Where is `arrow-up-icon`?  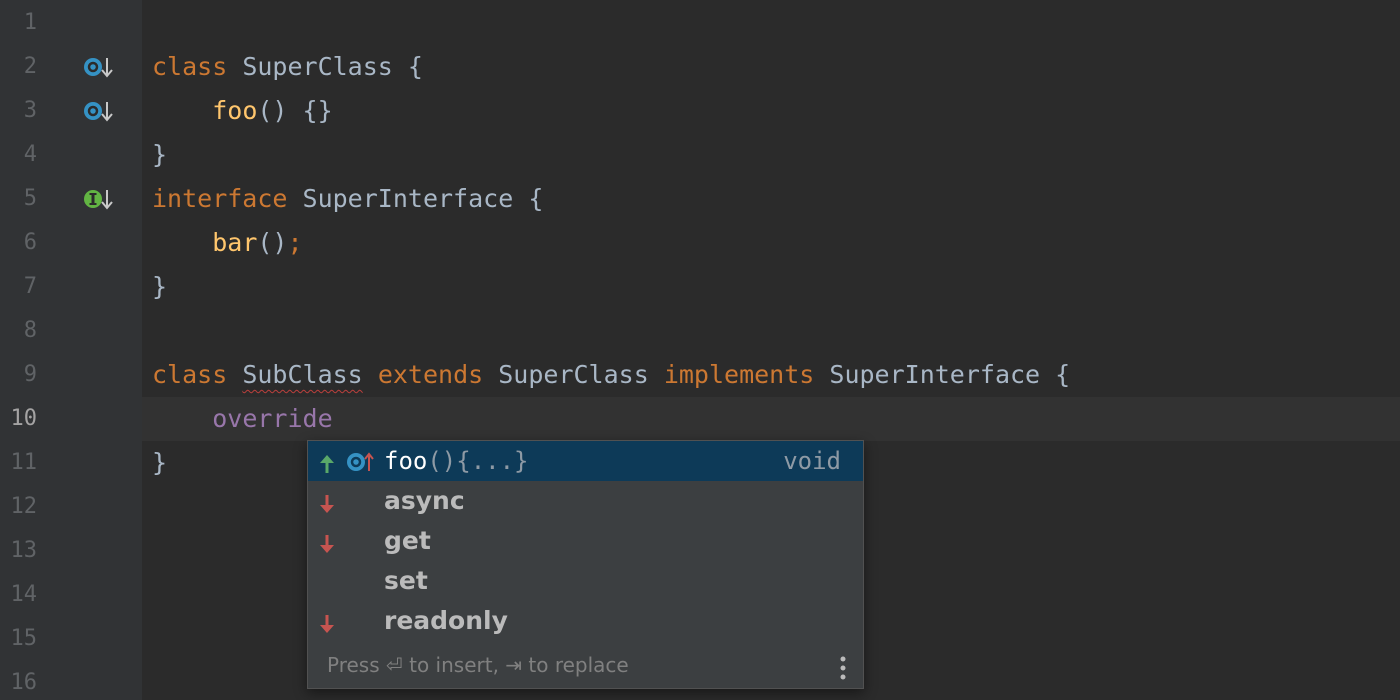
arrow-up-icon is located at coordinates (327, 461).